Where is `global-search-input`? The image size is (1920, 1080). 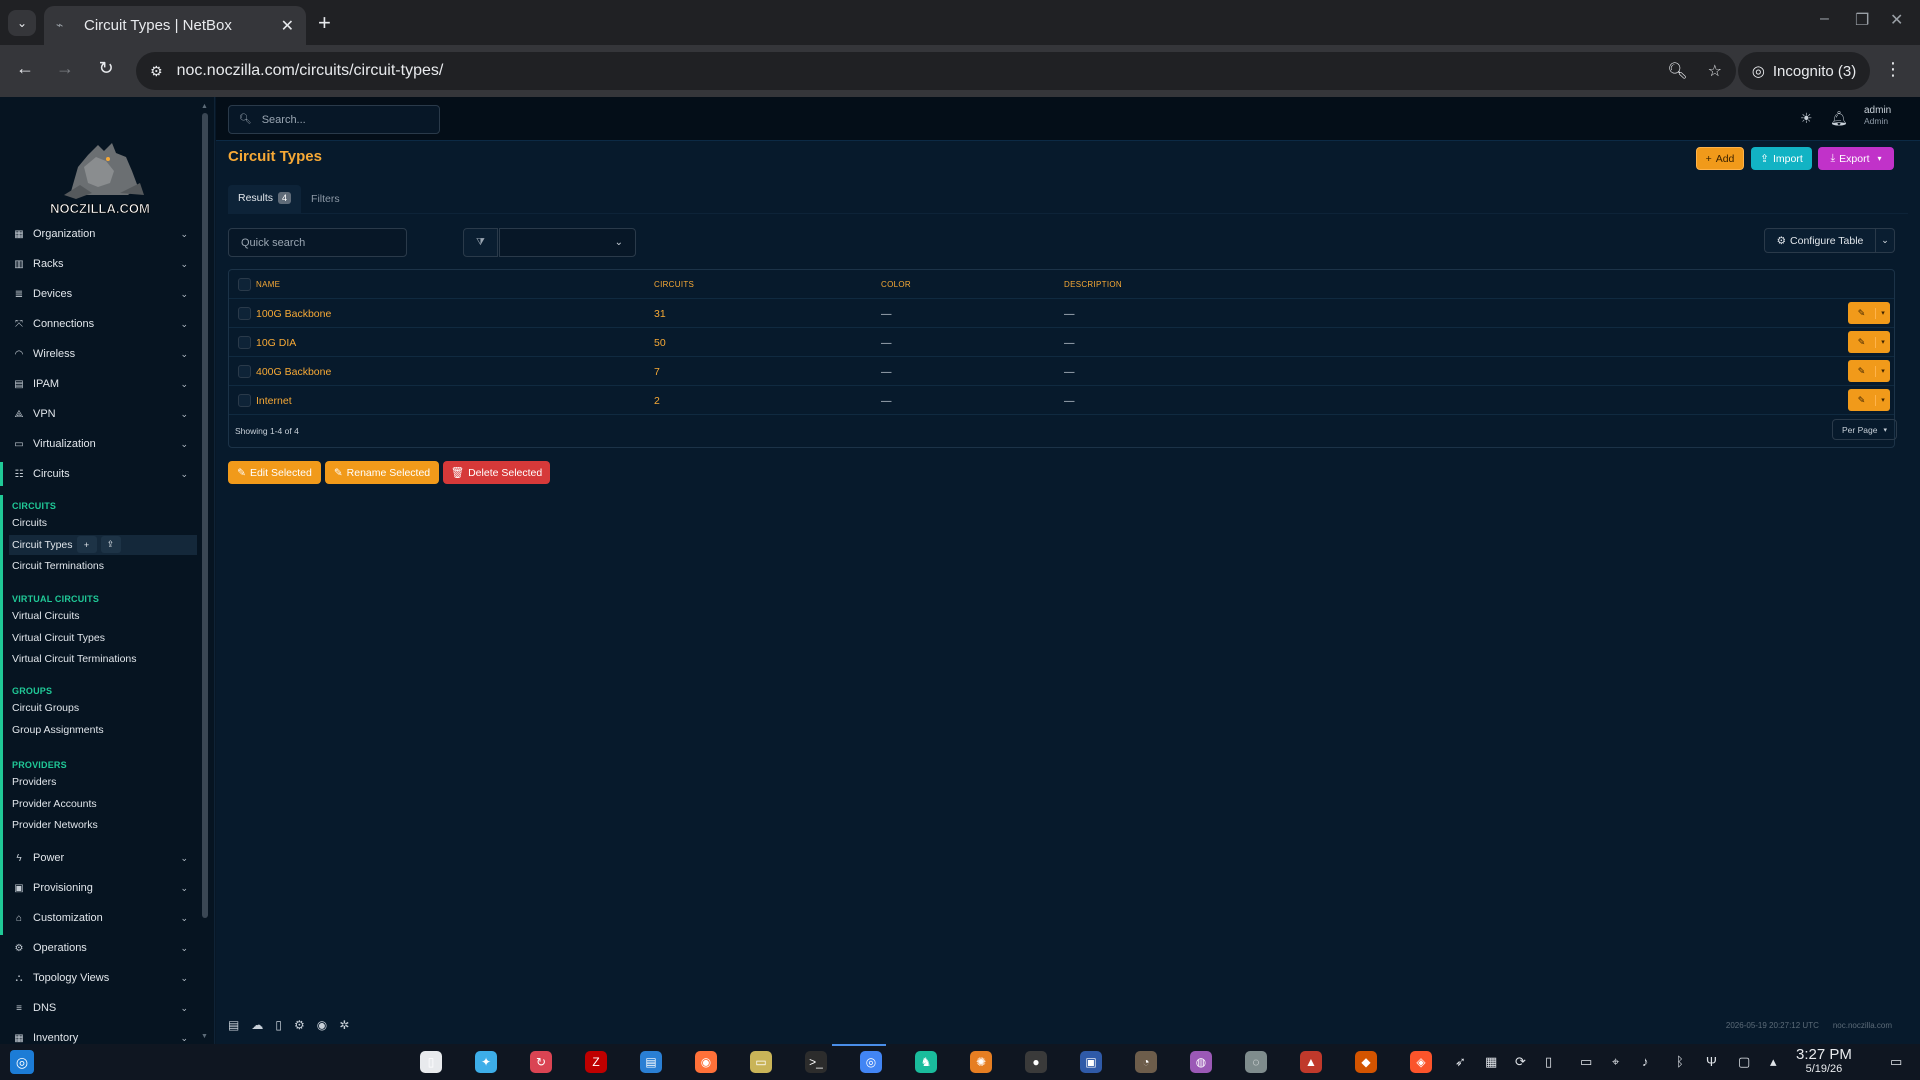 global-search-input is located at coordinates (346, 119).